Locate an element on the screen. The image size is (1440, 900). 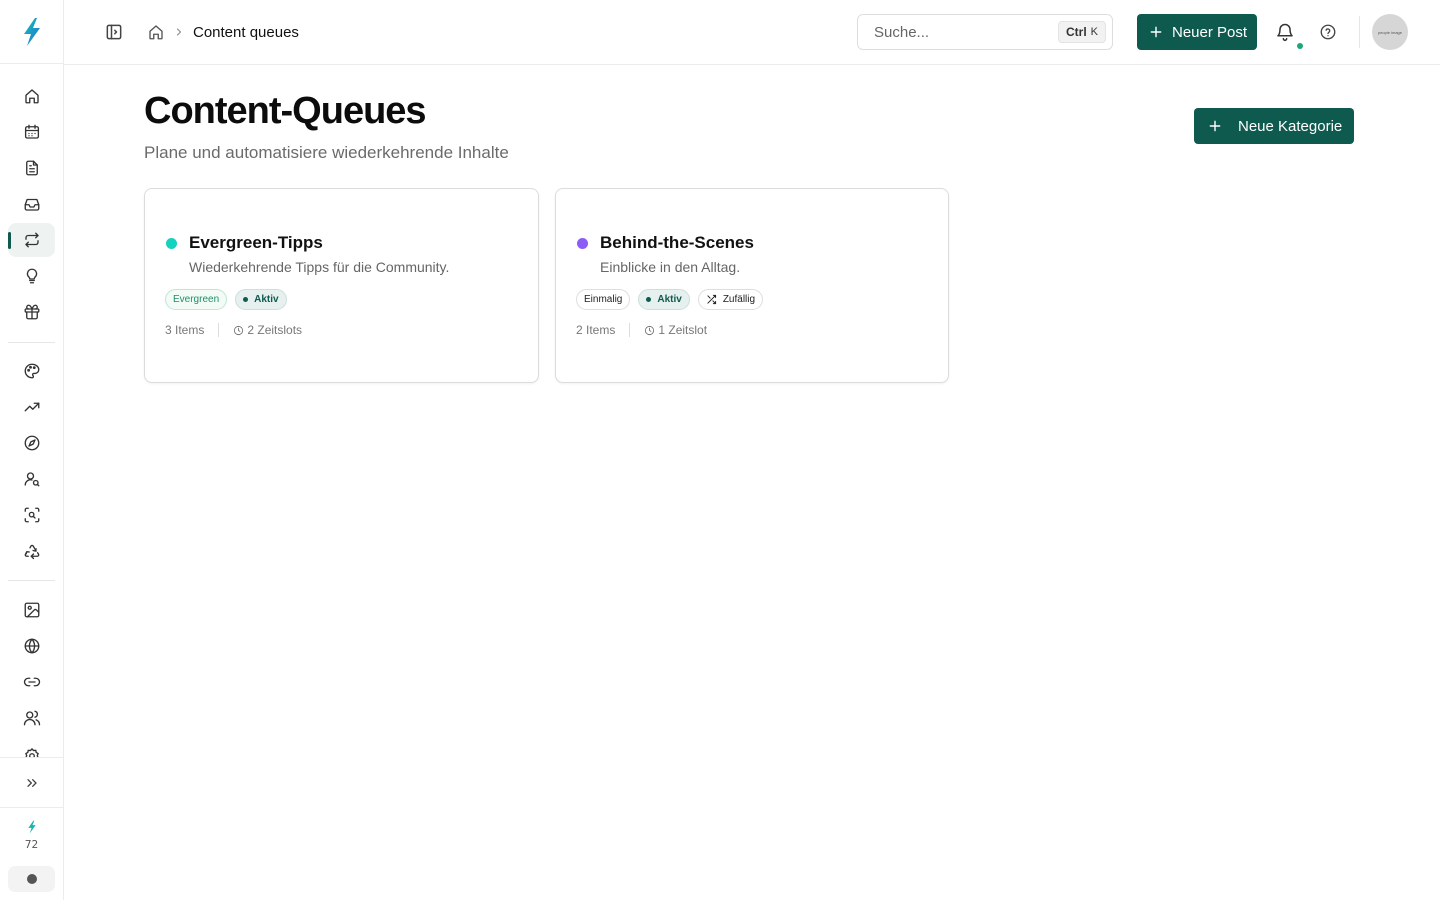
bolt-logo-icon is located at coordinates (31, 31).